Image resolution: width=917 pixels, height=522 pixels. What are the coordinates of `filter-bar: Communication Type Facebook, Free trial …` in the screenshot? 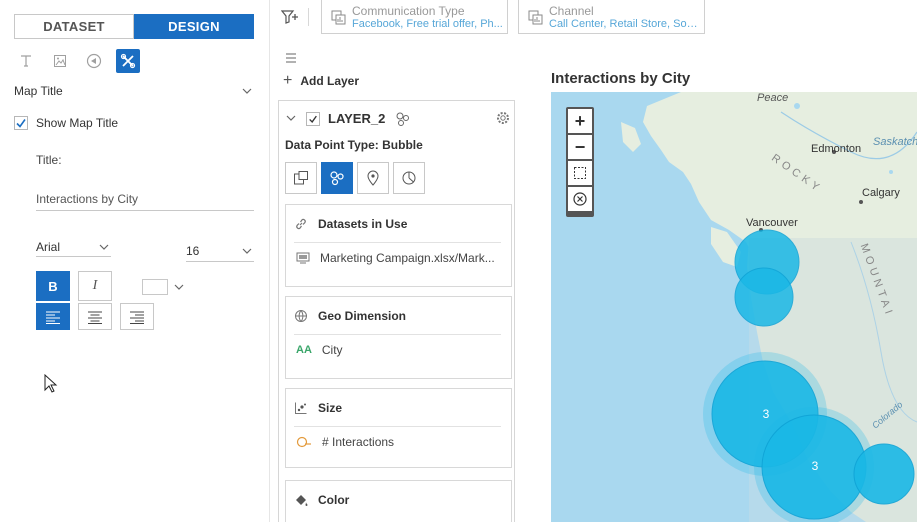 It's located at (594, 18).